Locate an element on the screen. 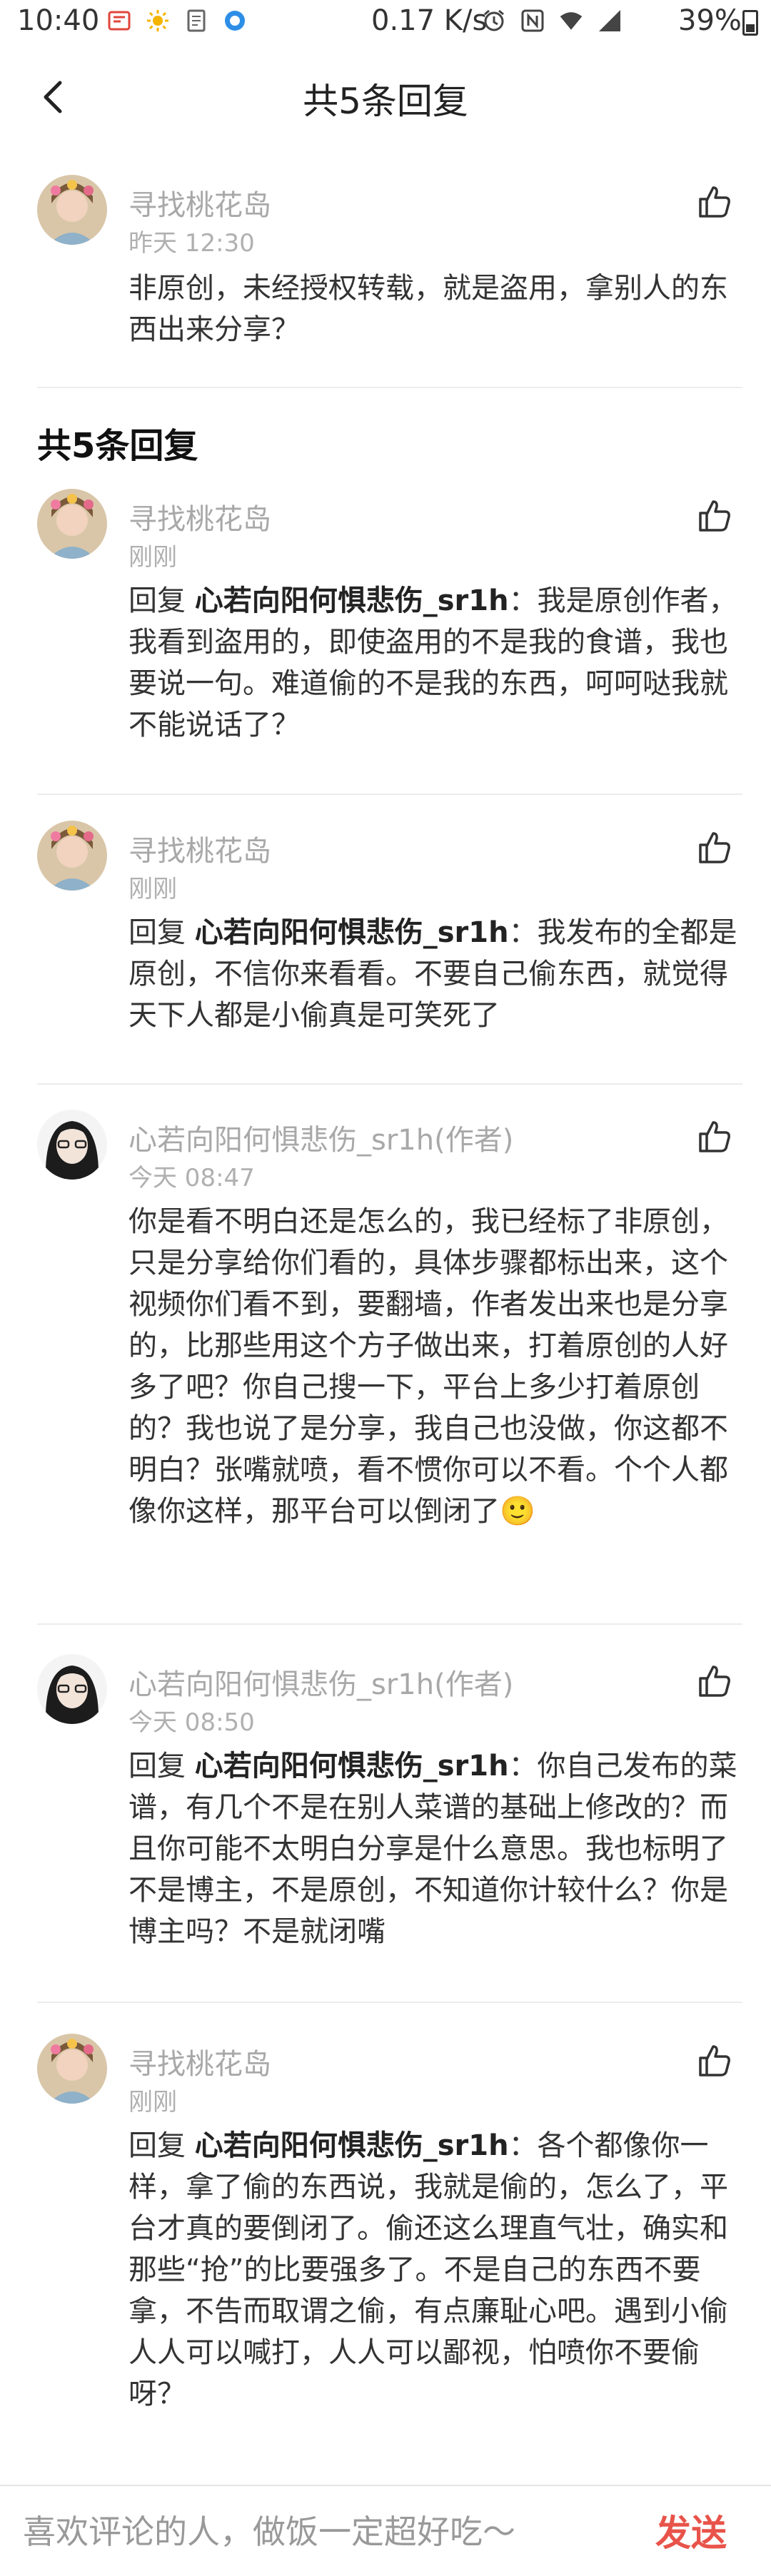 This screenshot has height=2576, width=771. browser-icon is located at coordinates (235, 21).